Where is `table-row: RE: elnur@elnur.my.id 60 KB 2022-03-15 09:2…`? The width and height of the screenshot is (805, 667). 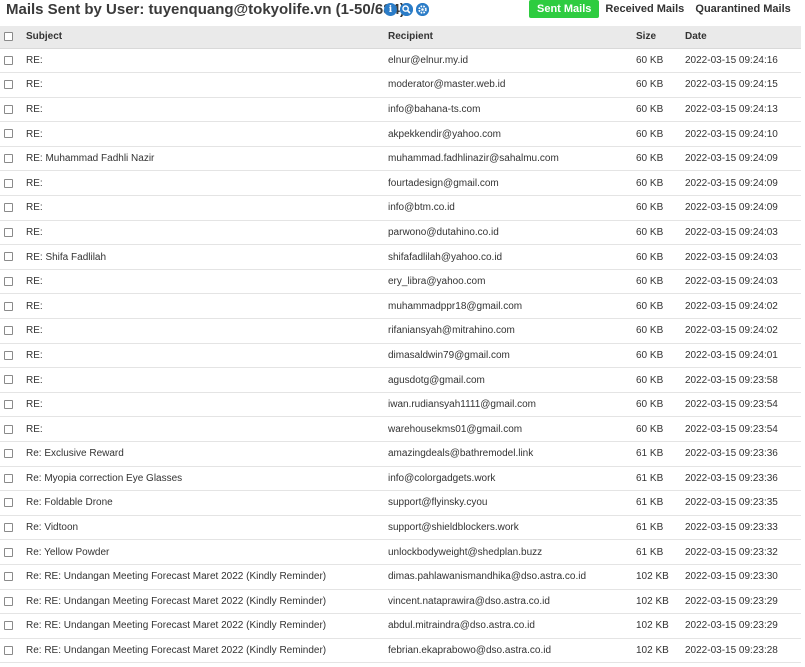 table-row: RE: elnur@elnur.my.id 60 KB 2022-03-15 09:2… is located at coordinates (400, 60).